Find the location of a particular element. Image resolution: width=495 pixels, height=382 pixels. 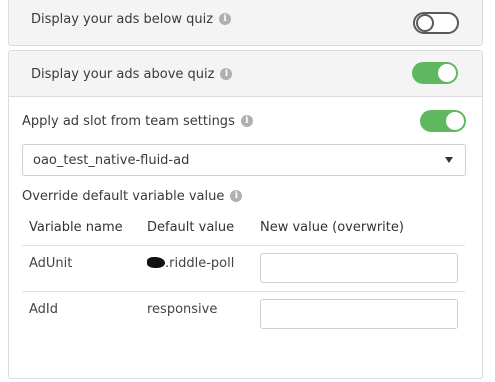

team-settings-toggle is located at coordinates (443, 121).